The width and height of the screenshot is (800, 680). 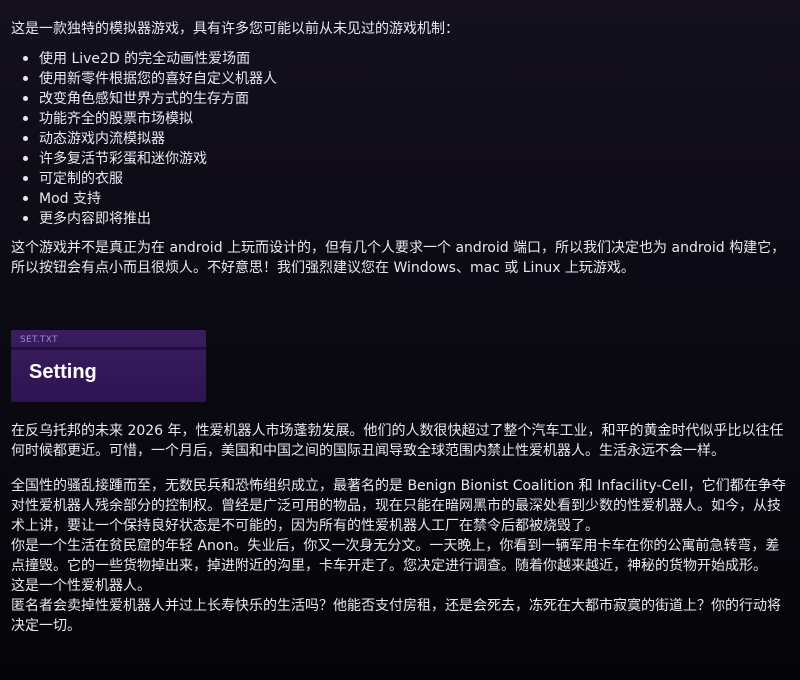 What do you see at coordinates (145, 59) in the screenshot?
I see `feature-text: 使用 Live2D 的完全动画性爱场面` at bounding box center [145, 59].